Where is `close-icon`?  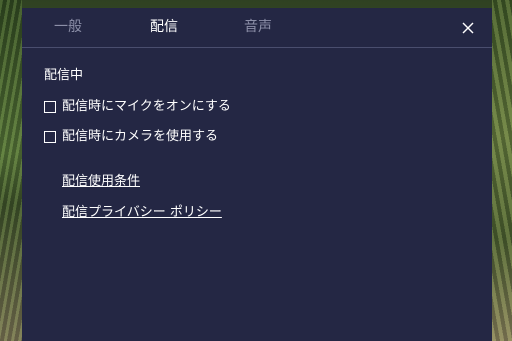 close-icon is located at coordinates (468, 28).